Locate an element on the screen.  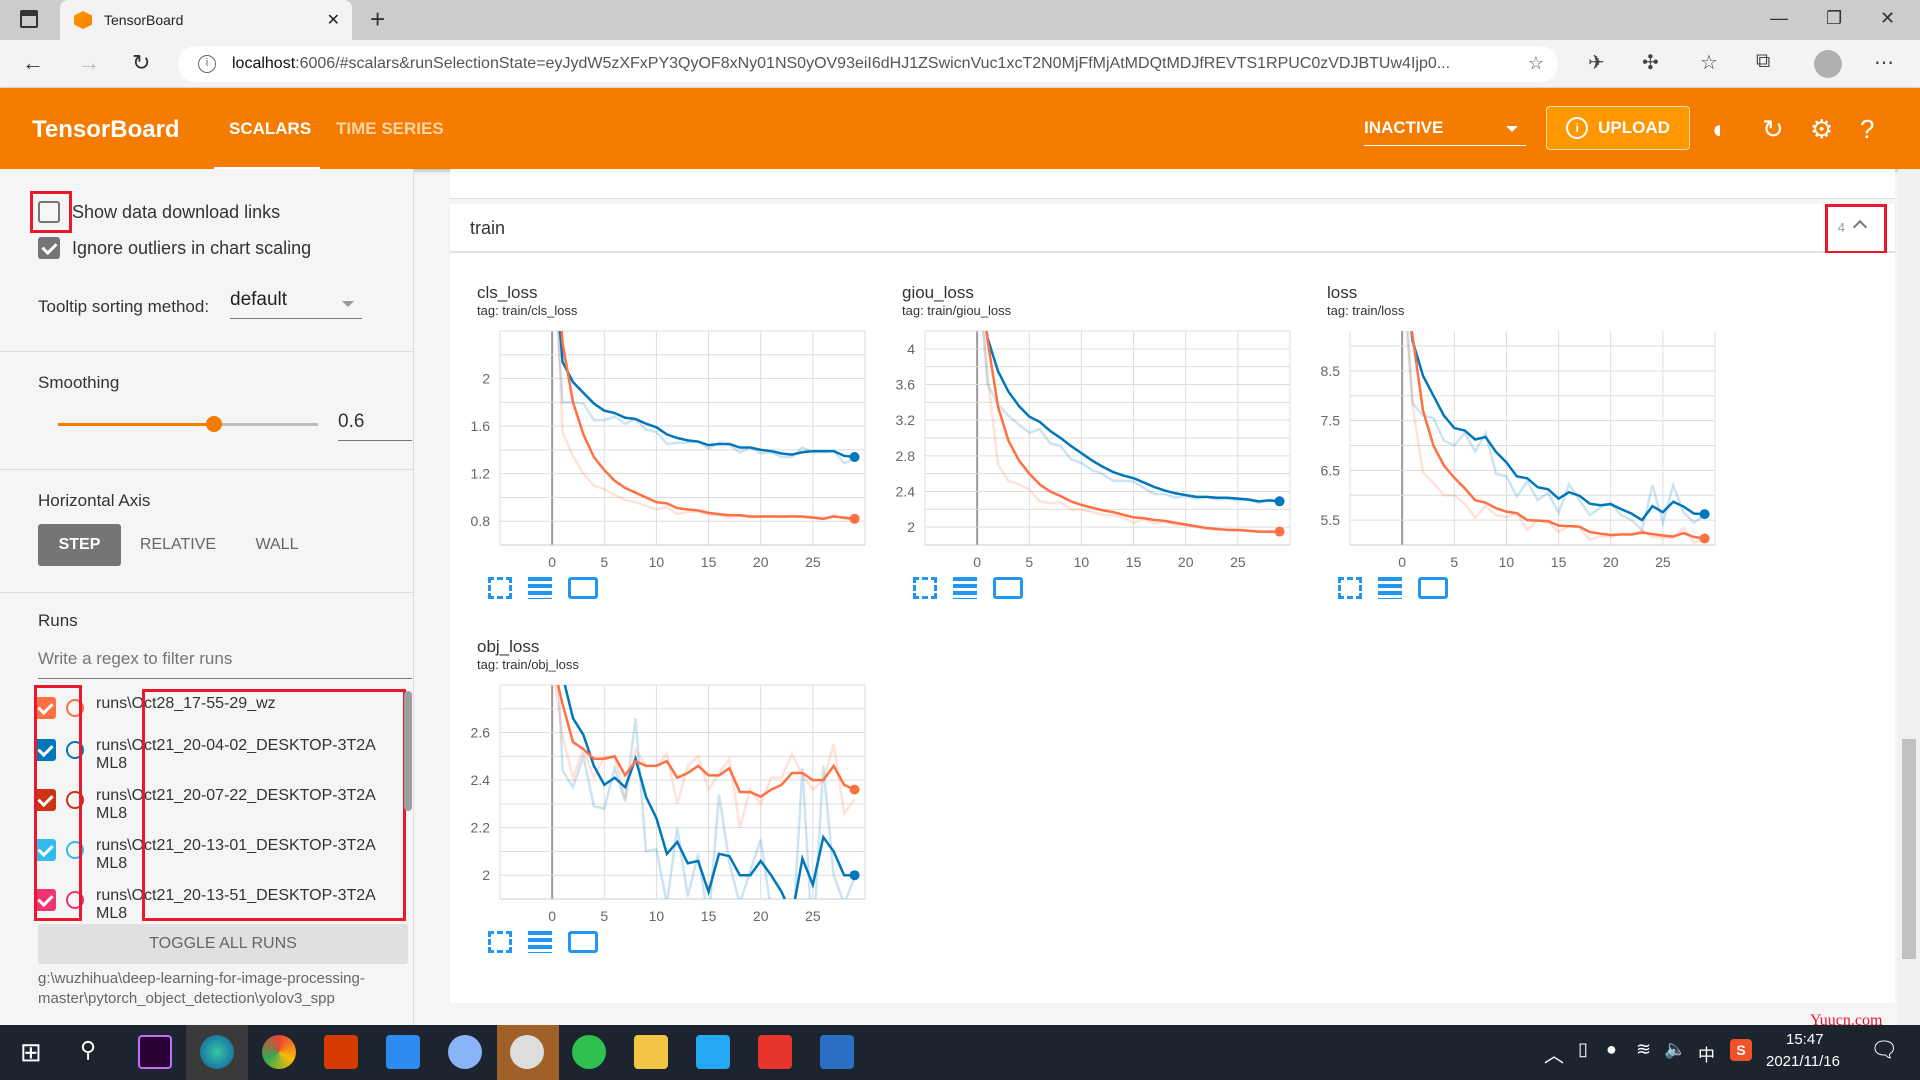
category-header-train: train 4 is located at coordinates (1172, 229).